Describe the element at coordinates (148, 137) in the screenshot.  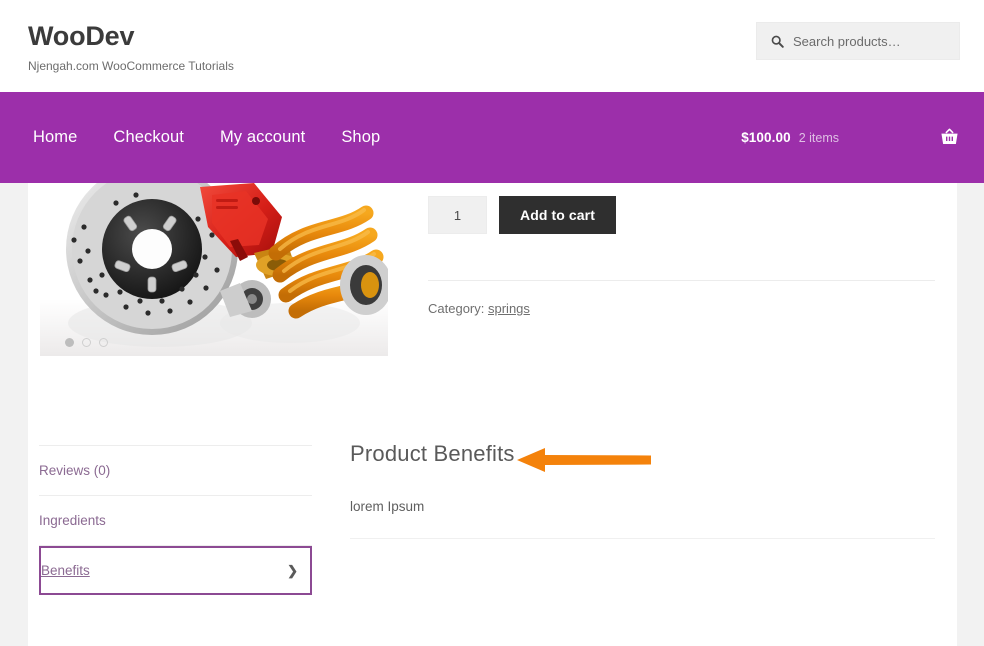
I see `nav-item-checkout: Checkout` at that location.